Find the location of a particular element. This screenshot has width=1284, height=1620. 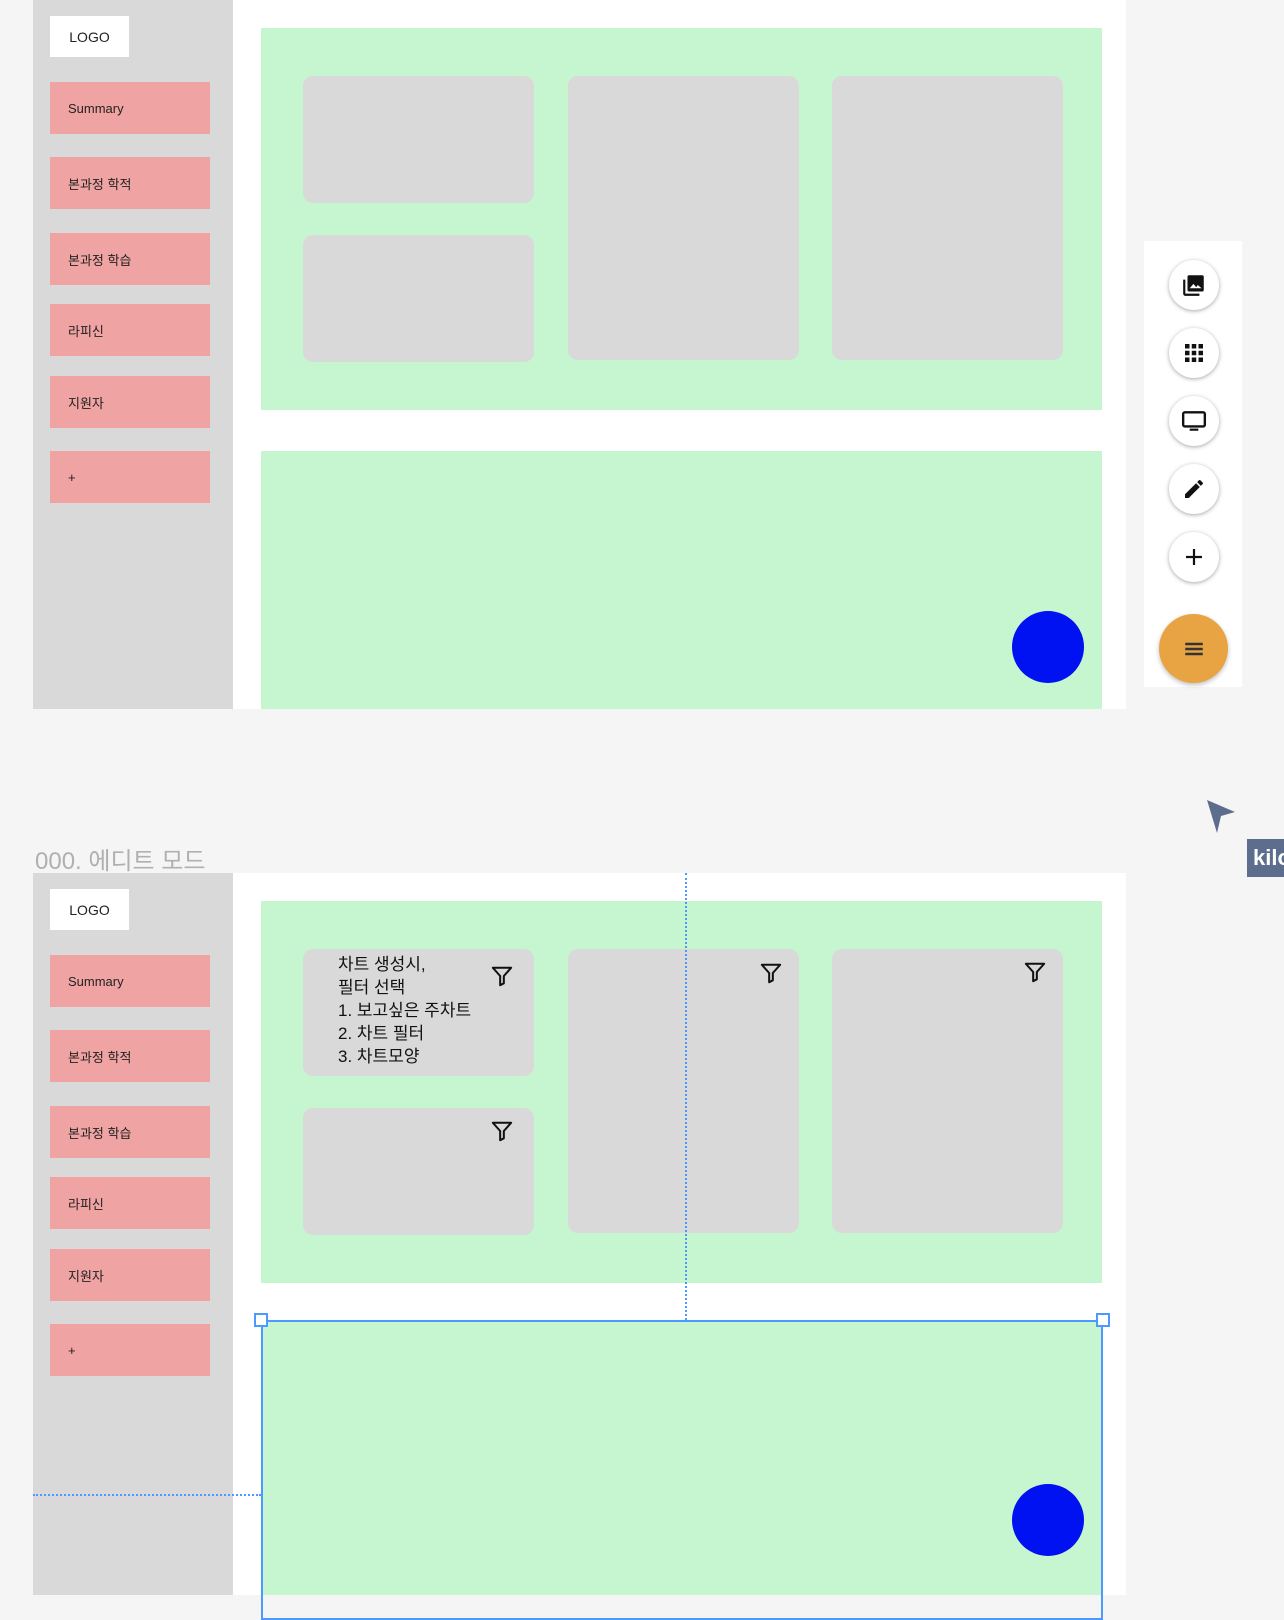

selection-box is located at coordinates (682, 1470).